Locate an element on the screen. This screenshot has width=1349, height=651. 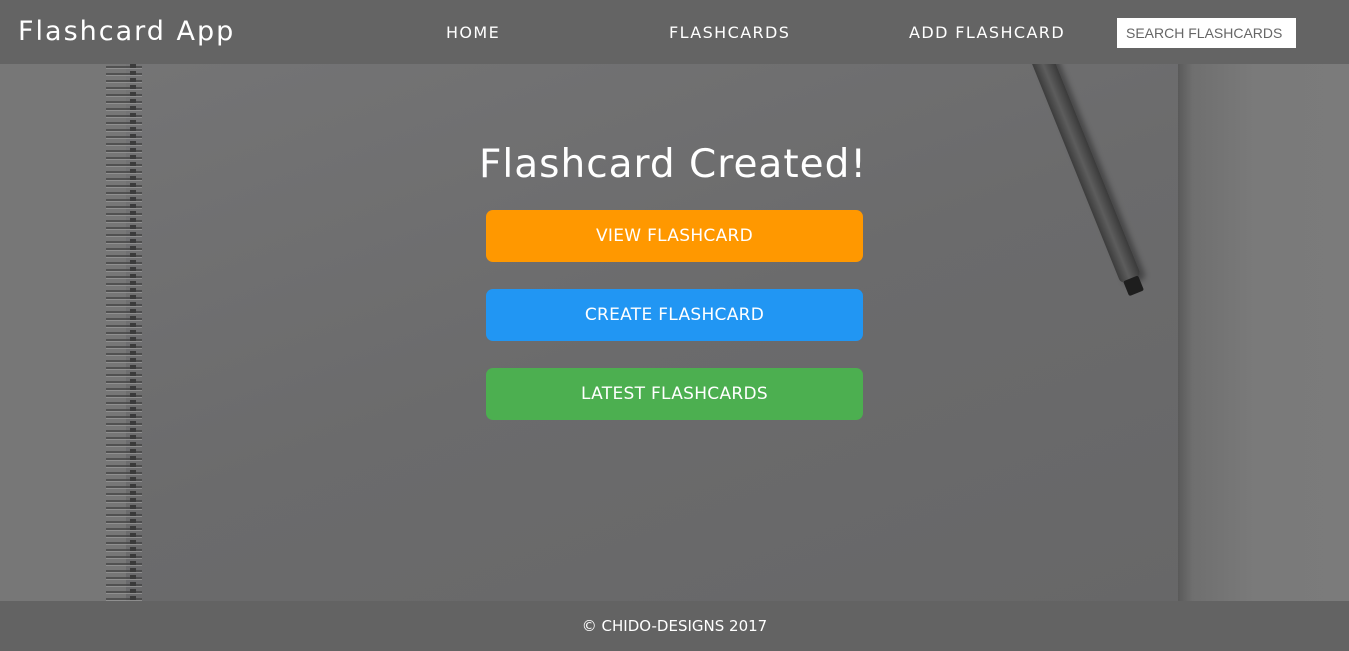
page-footer: © CHIDO-DESIGNS 2017 is located at coordinates (674, 626).